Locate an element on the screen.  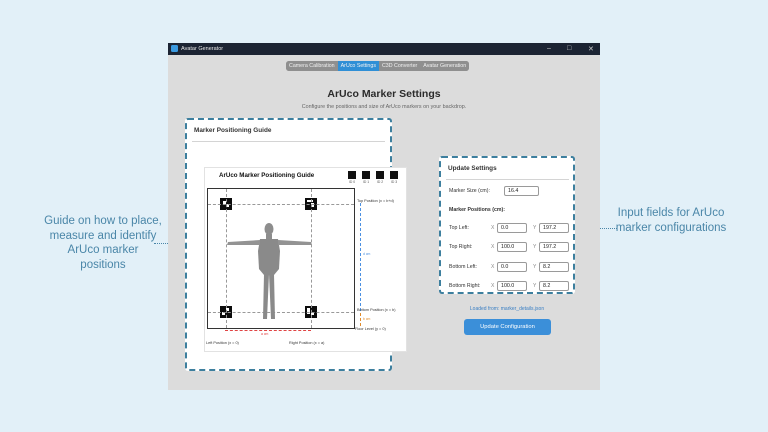
close-button: ✕ is located at coordinates (591, 49).